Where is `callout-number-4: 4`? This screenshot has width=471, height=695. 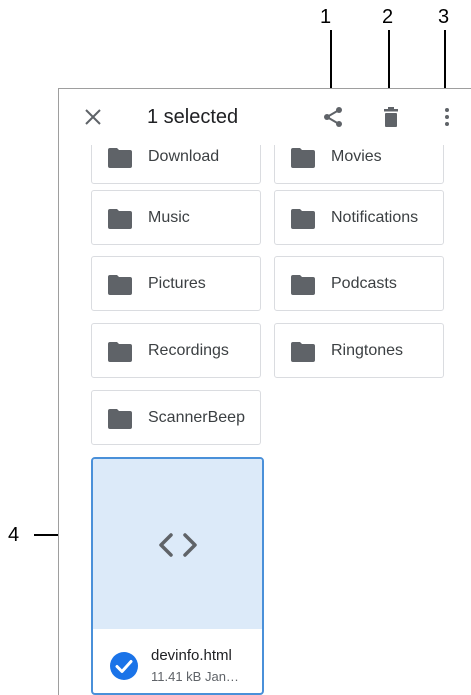
callout-number-4: 4 is located at coordinates (14, 535).